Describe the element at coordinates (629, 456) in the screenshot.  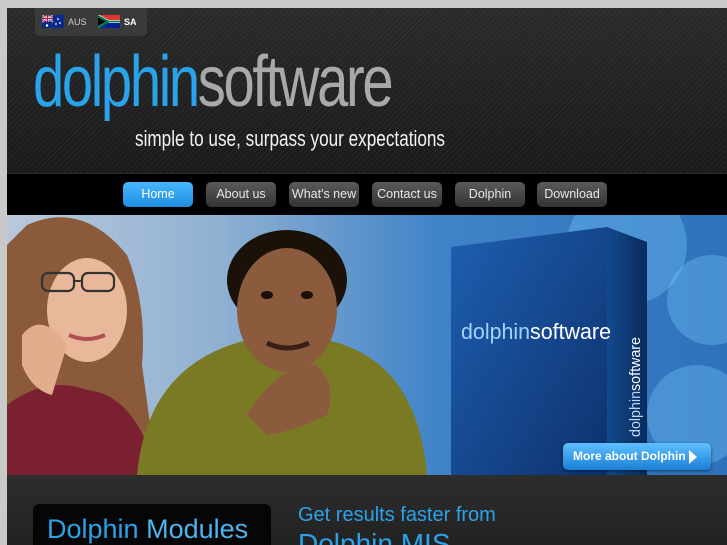
I see `more-about-dolphin-label: More about Dolphin` at that location.